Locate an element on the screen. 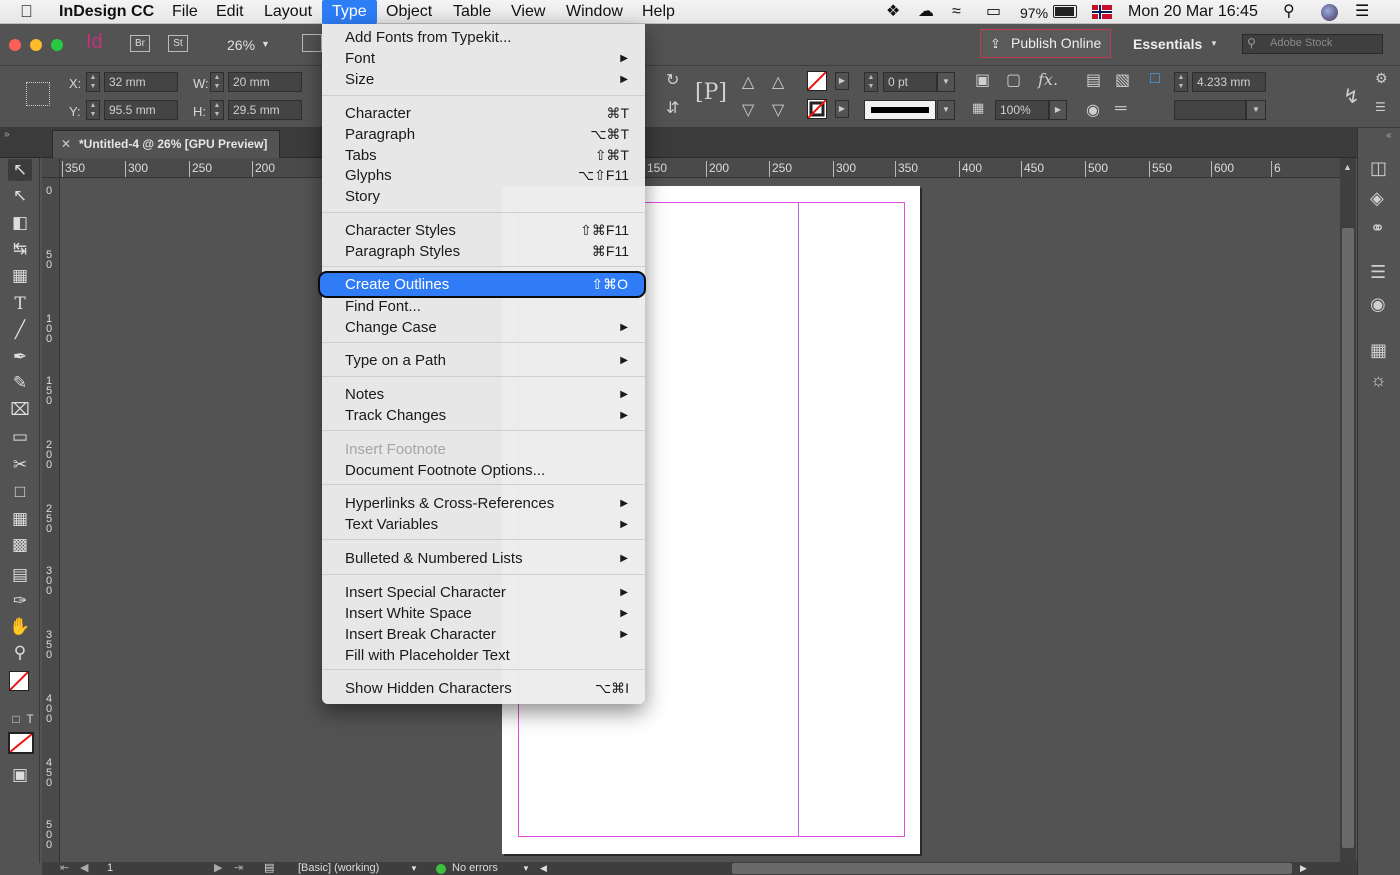 The width and height of the screenshot is (1400, 875). rotate-icon: ↻ is located at coordinates (672, 80).